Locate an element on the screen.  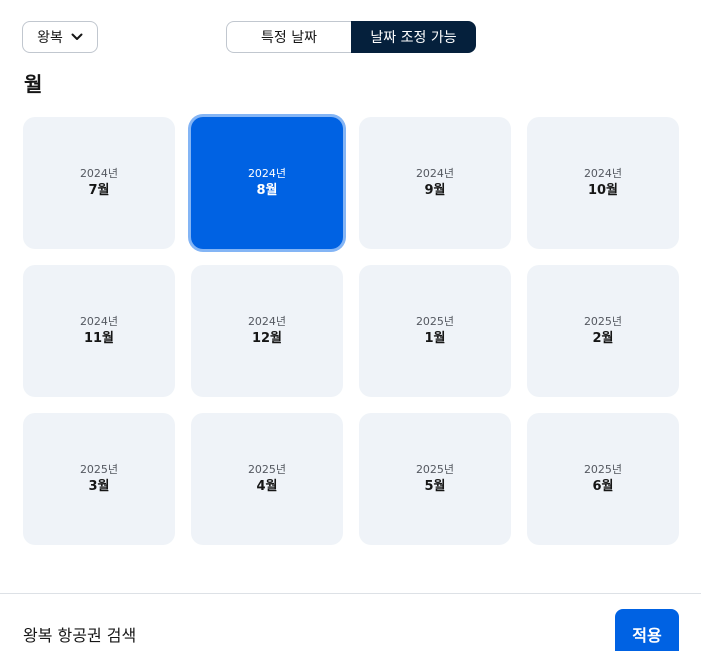
month-tile-month: 1월 is located at coordinates (435, 338).